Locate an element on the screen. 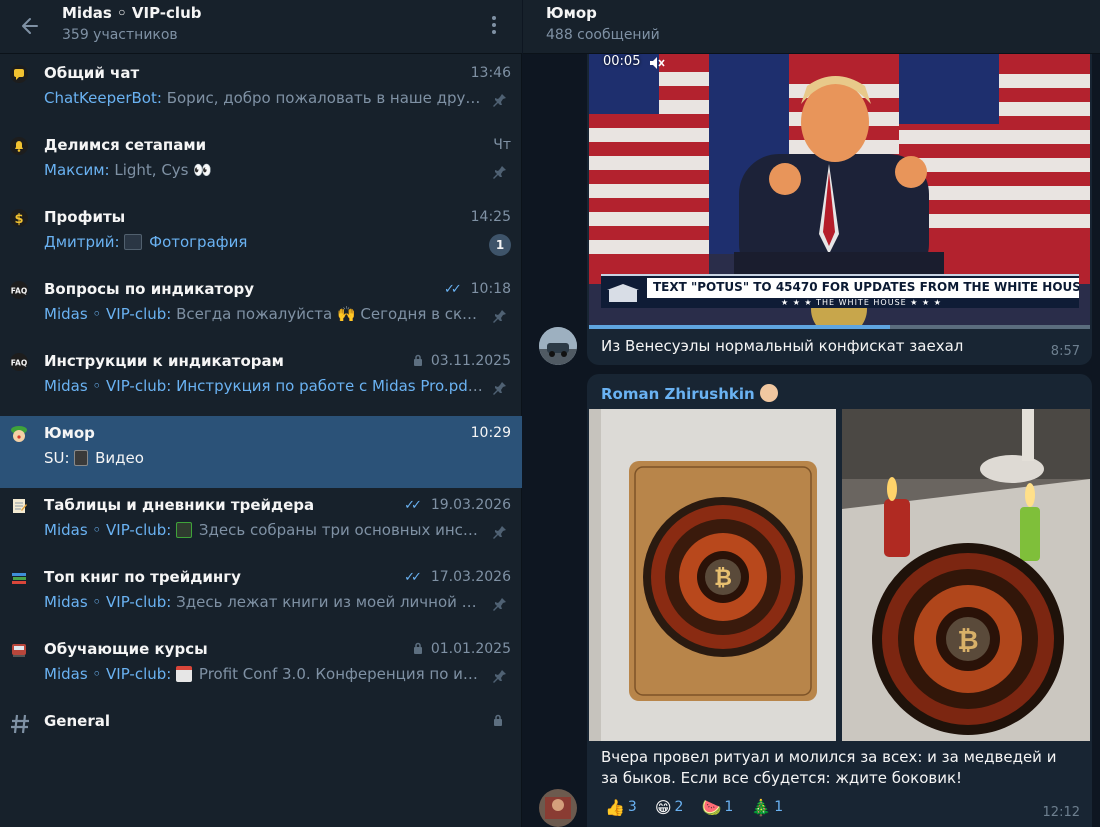 Image resolution: width=1100 pixels, height=827 pixels. chat-header: Юмор 488 сообщений is located at coordinates (811, 27).